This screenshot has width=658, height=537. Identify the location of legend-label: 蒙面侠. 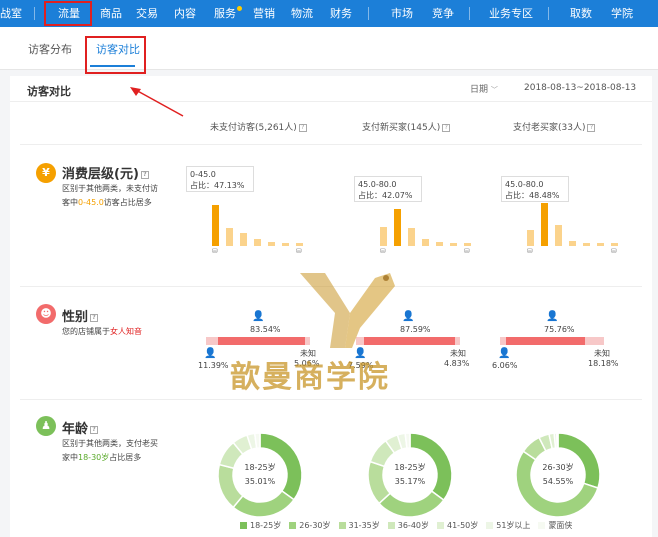
(560, 525).